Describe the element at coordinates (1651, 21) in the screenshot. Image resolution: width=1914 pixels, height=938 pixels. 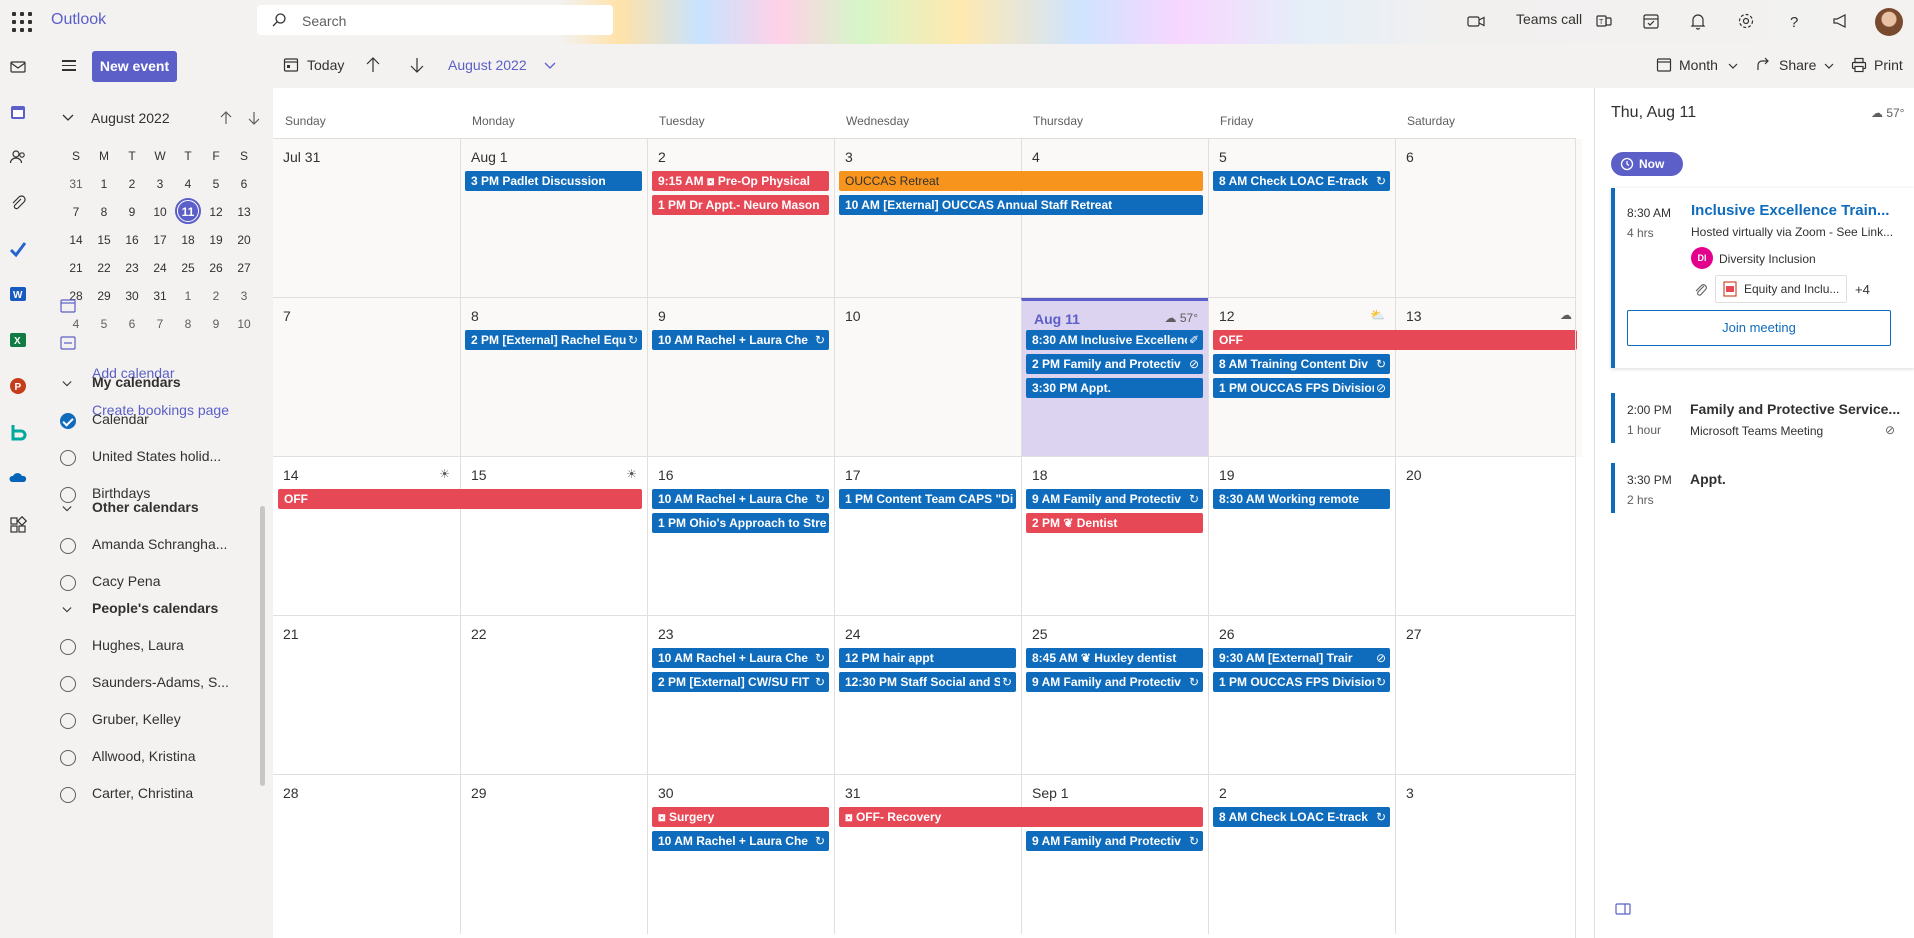
I see `my-day-icon` at that location.